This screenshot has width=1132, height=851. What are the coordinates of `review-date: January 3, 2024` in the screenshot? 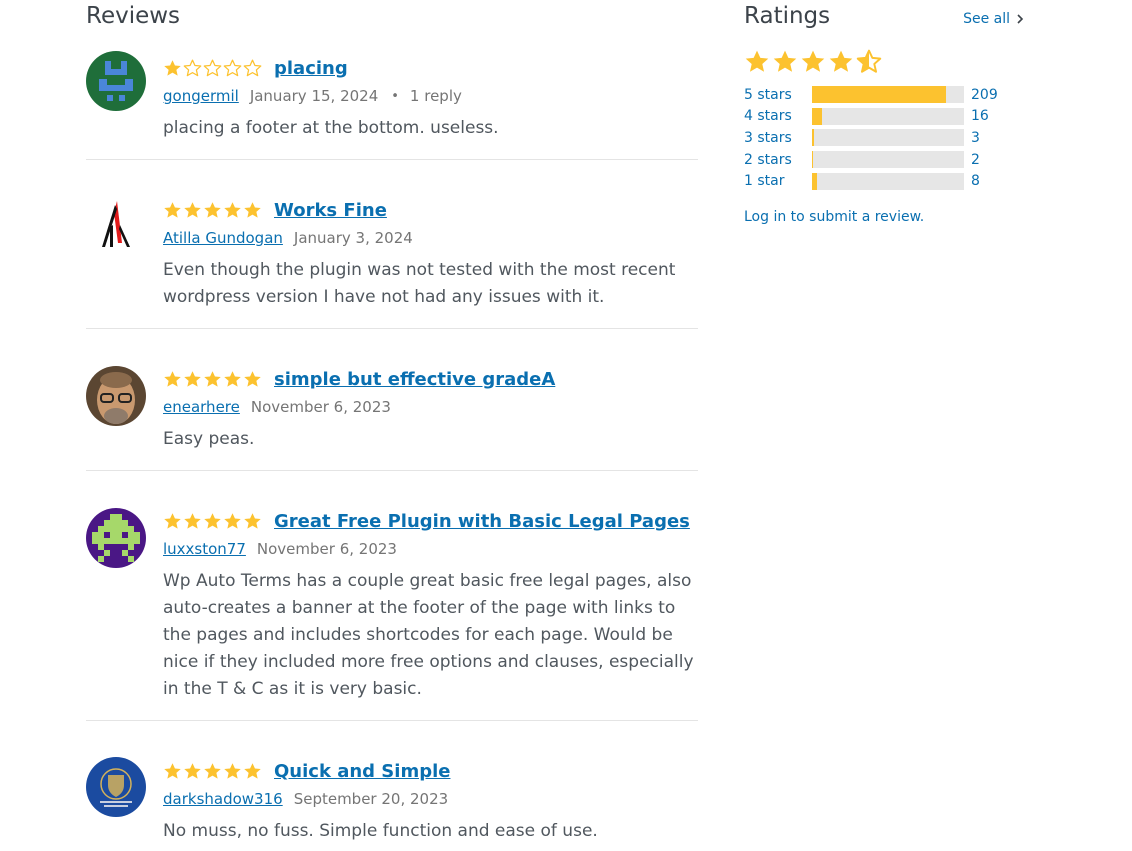 It's located at (353, 238).